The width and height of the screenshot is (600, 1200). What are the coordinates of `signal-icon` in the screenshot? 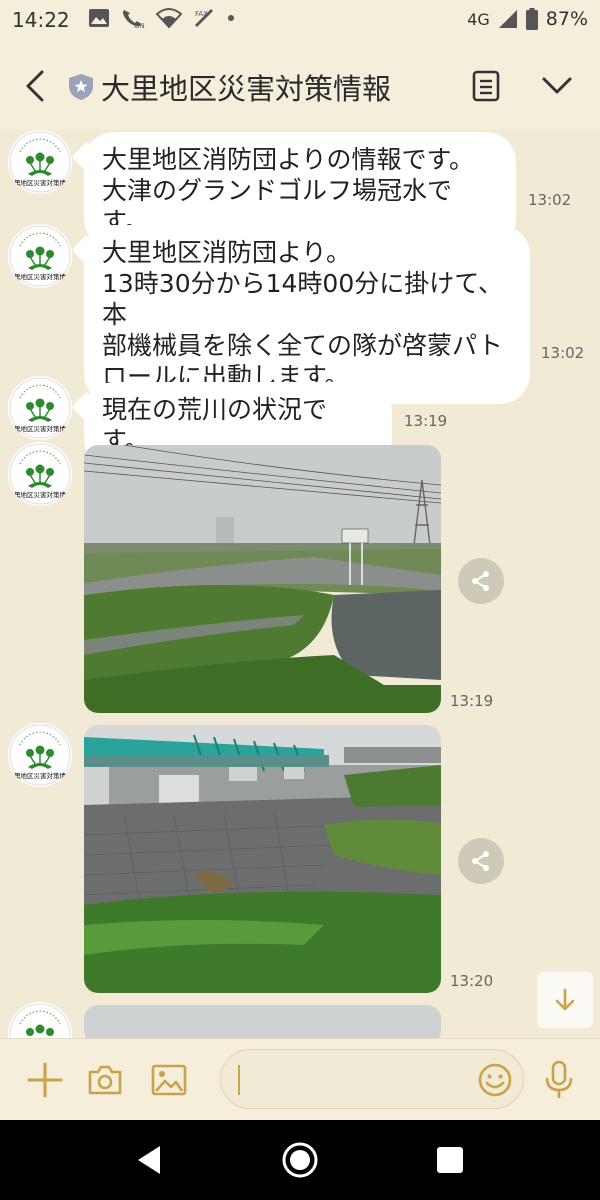 It's located at (507, 19).